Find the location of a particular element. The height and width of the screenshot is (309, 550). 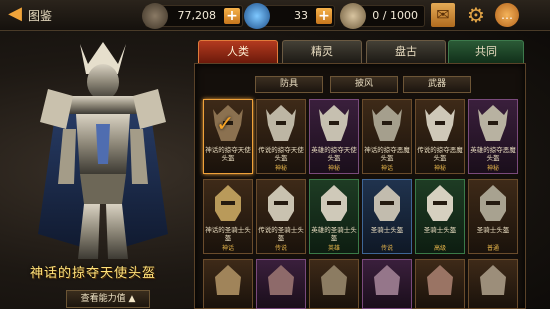

slot-name: 神话的圣骑士头盔 is located at coordinates (228, 234).